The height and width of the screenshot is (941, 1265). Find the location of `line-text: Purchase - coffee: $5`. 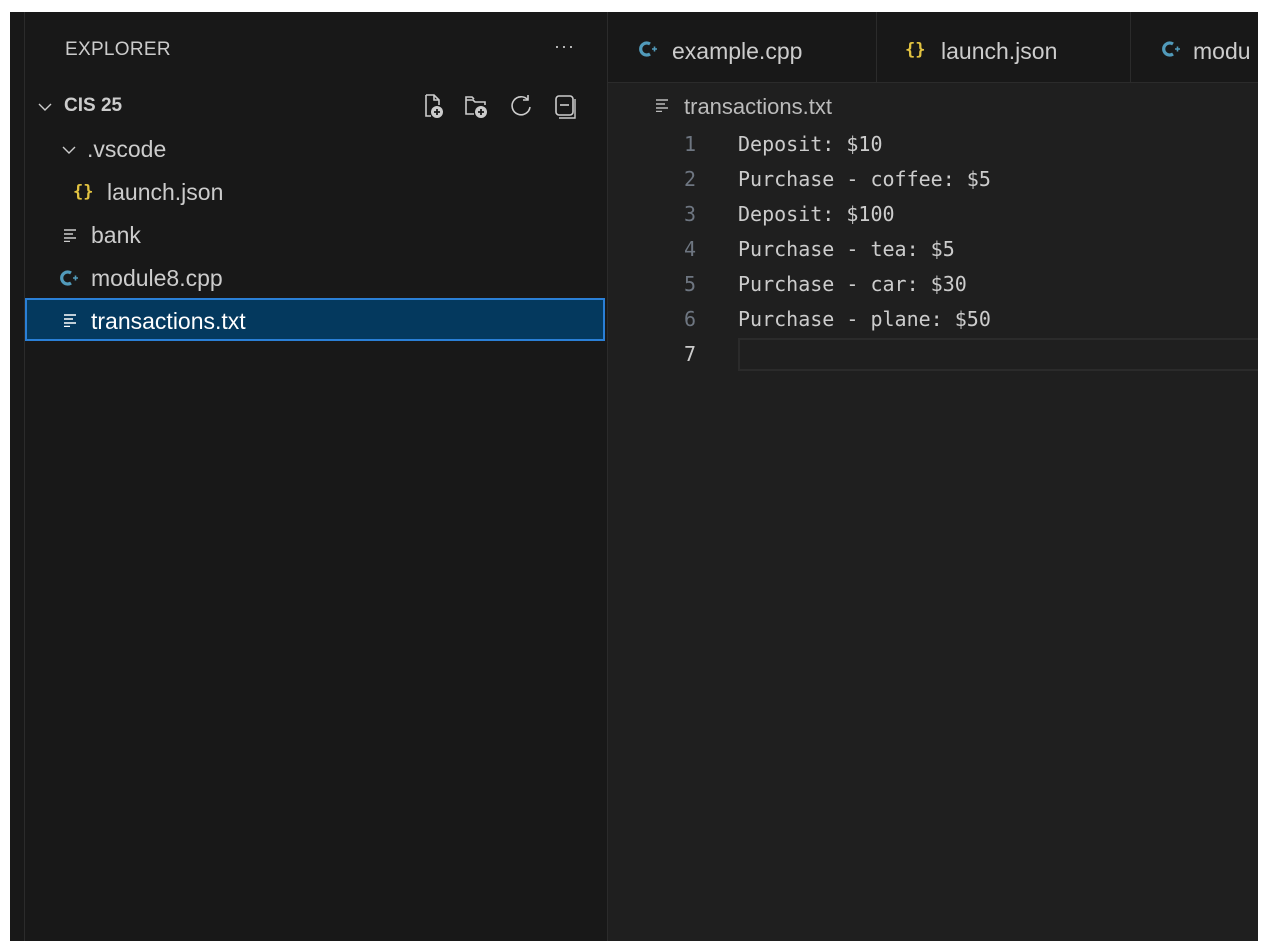

line-text: Purchase - coffee: $5 is located at coordinates (864, 179).